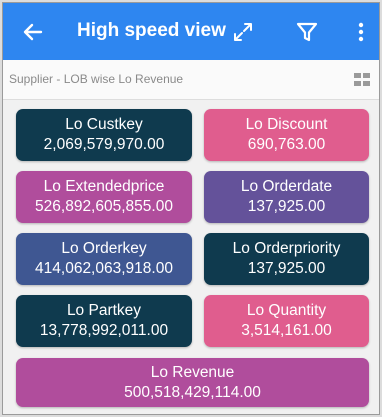 The height and width of the screenshot is (417, 382). What do you see at coordinates (286, 248) in the screenshot?
I see `tile-label: Lo Orderpriority` at bounding box center [286, 248].